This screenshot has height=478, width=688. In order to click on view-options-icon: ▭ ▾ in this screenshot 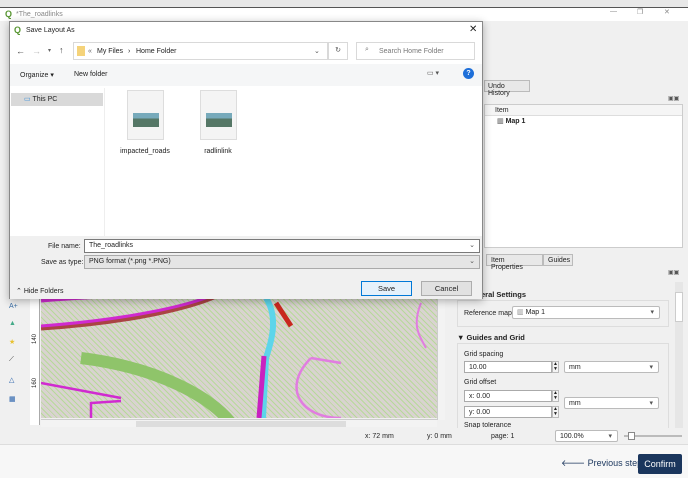, I will do `click(433, 73)`.